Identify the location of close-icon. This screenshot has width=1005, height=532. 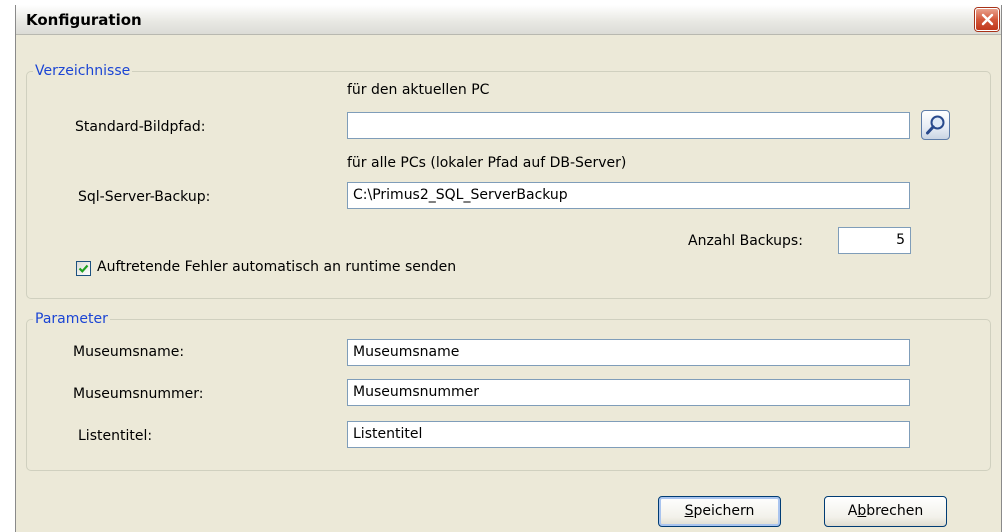
(987, 19).